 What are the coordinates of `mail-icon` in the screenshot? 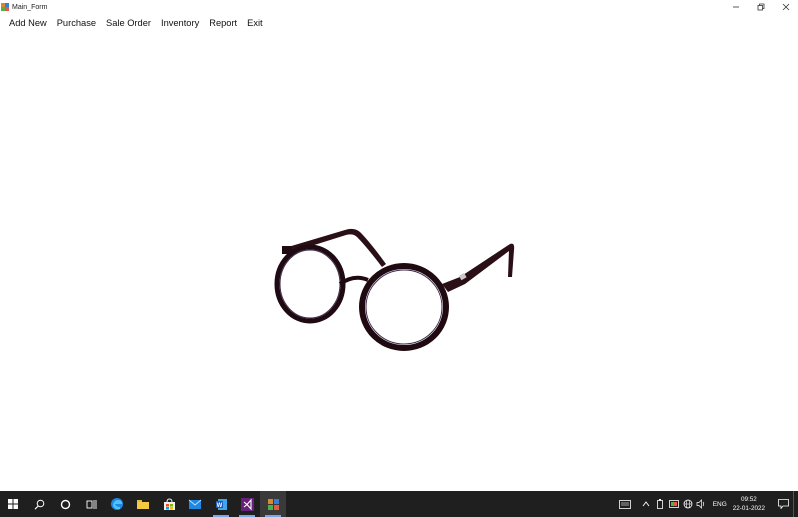 It's located at (195, 504).